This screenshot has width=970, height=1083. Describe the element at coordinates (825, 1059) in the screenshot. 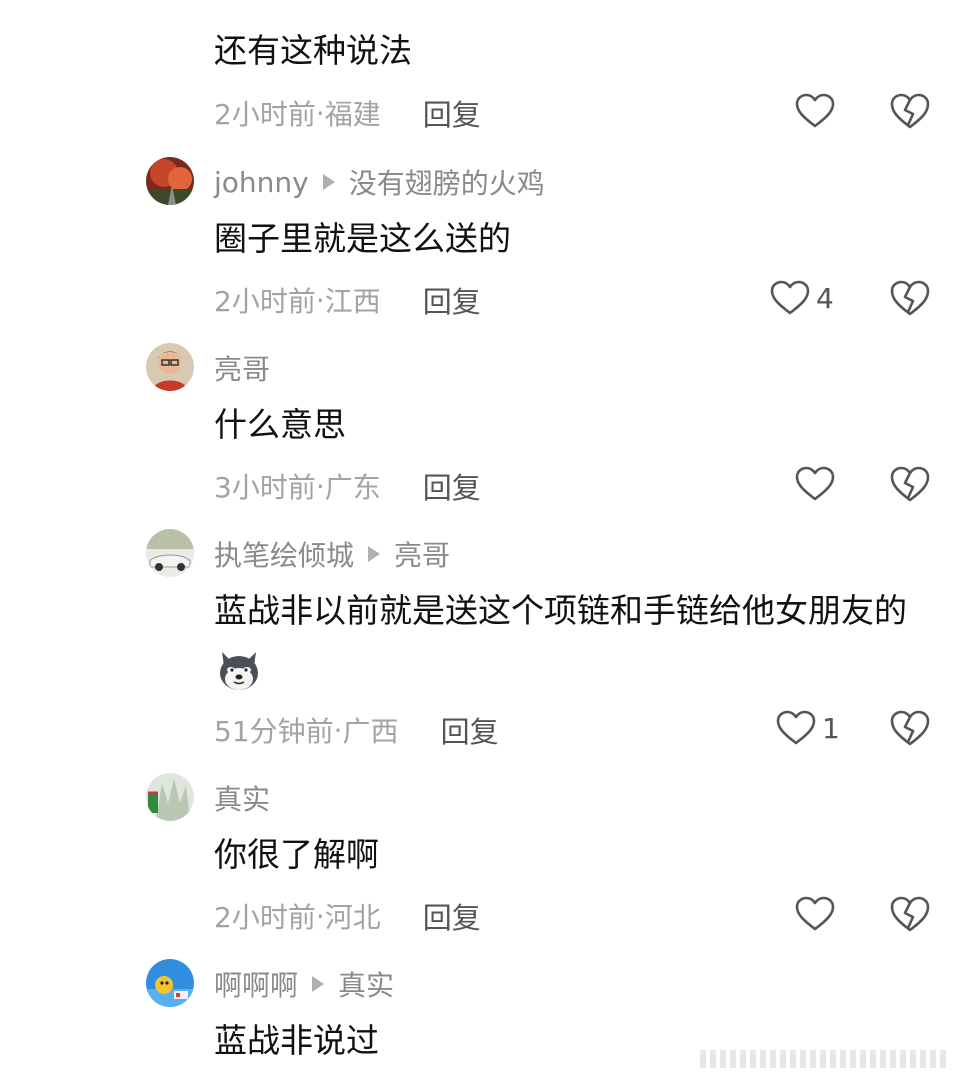

I see `watermark-bar` at that location.